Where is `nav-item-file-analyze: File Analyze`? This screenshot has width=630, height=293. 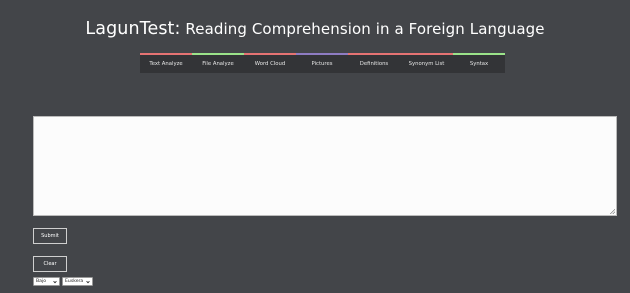 nav-item-file-analyze: File Analyze is located at coordinates (218, 63).